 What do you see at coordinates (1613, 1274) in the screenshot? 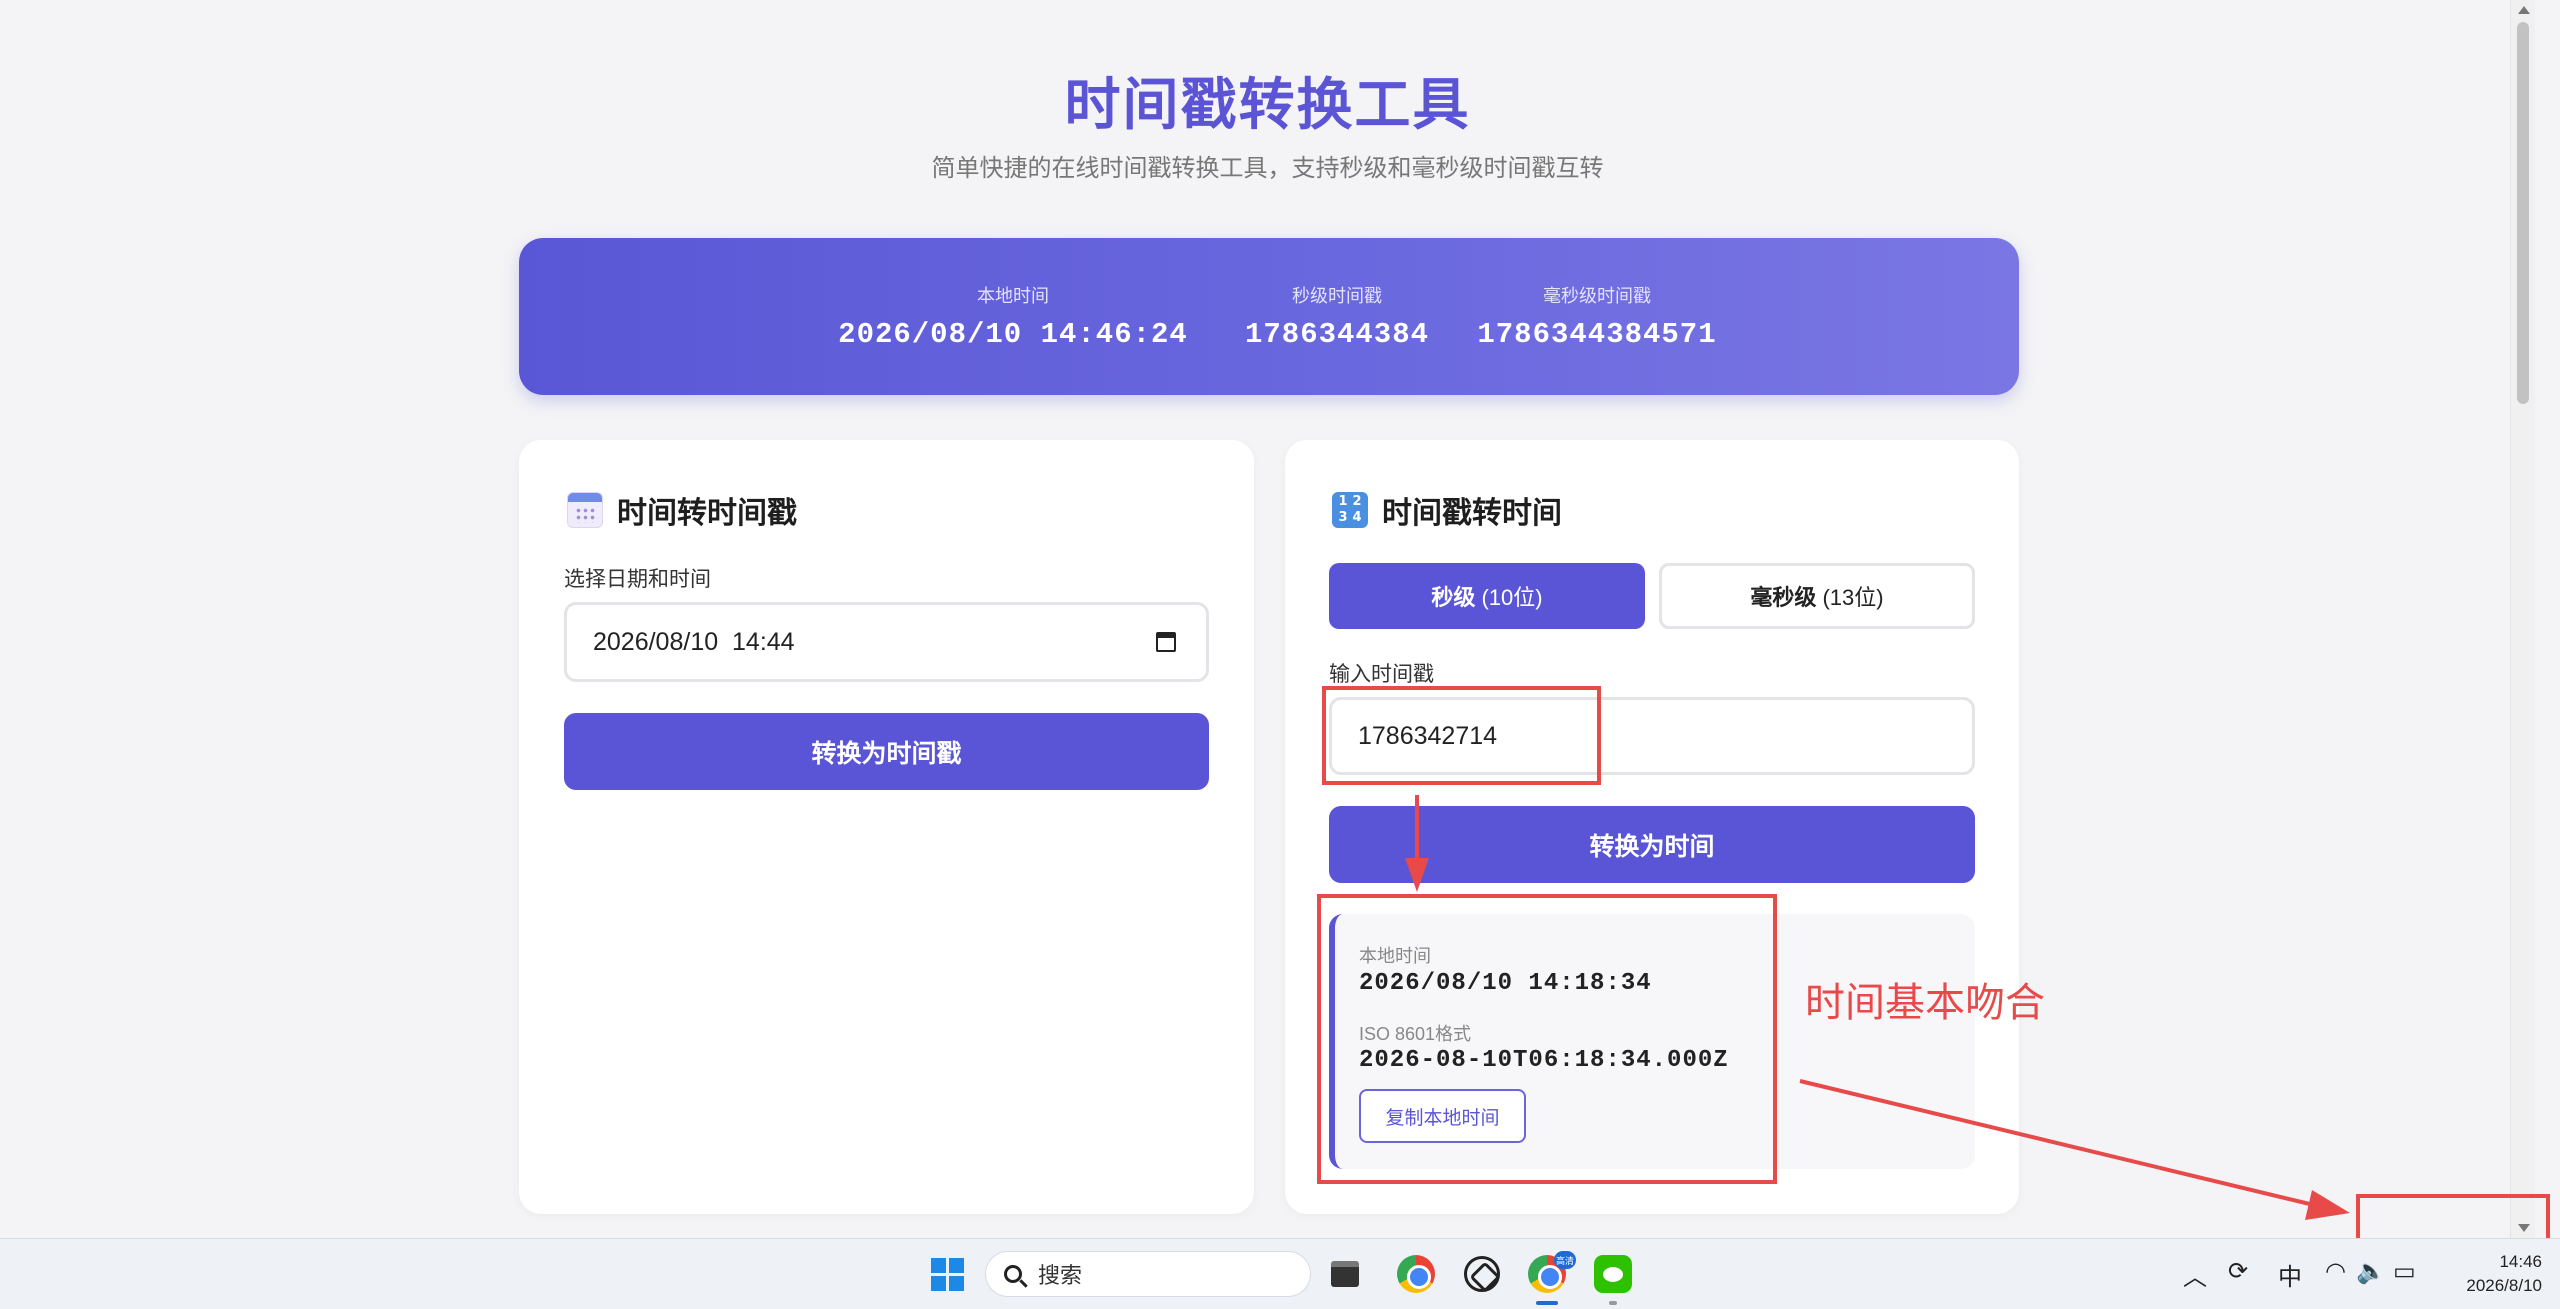
I see `wechat-icon` at bounding box center [1613, 1274].